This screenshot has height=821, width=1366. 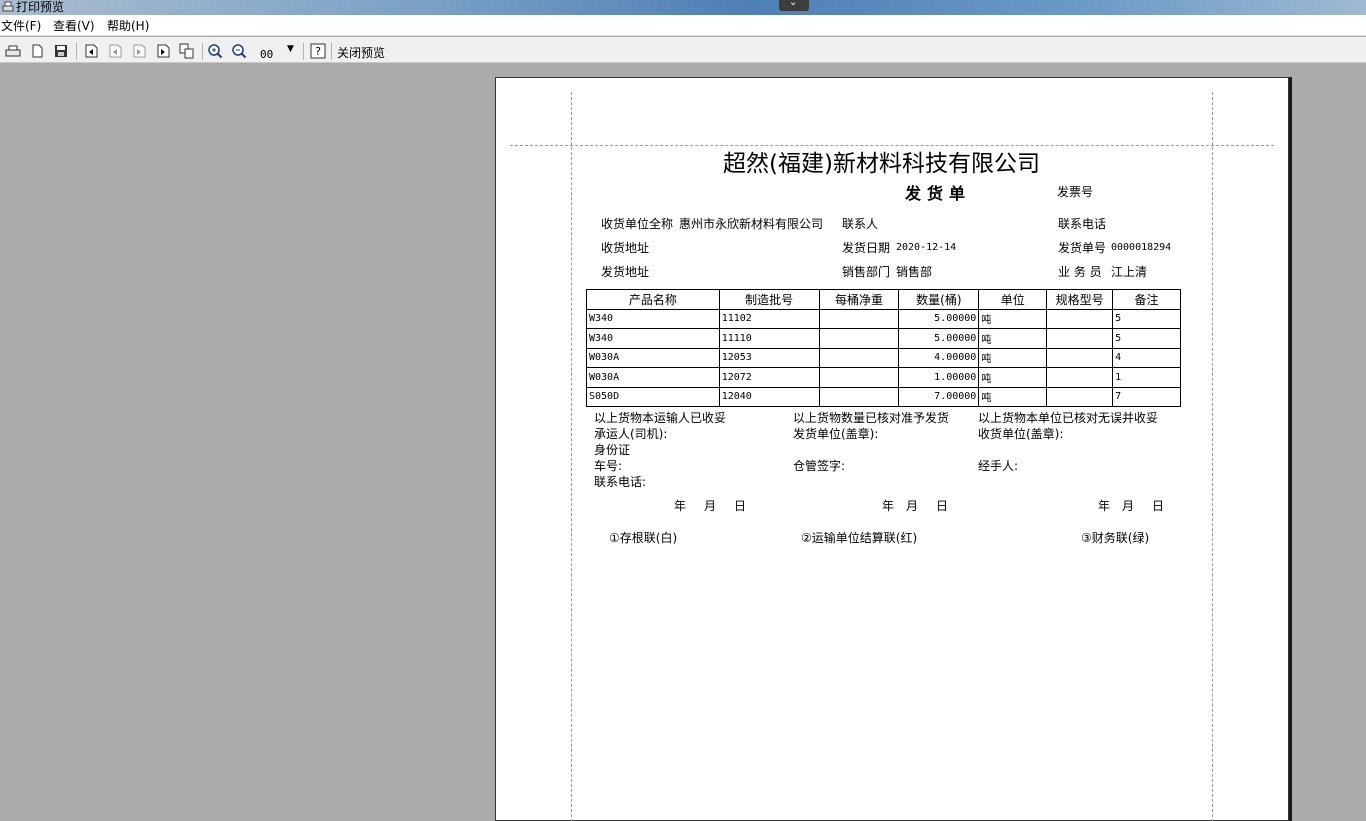 What do you see at coordinates (939, 357) in the screenshot?
I see `table-cell: 4.00000` at bounding box center [939, 357].